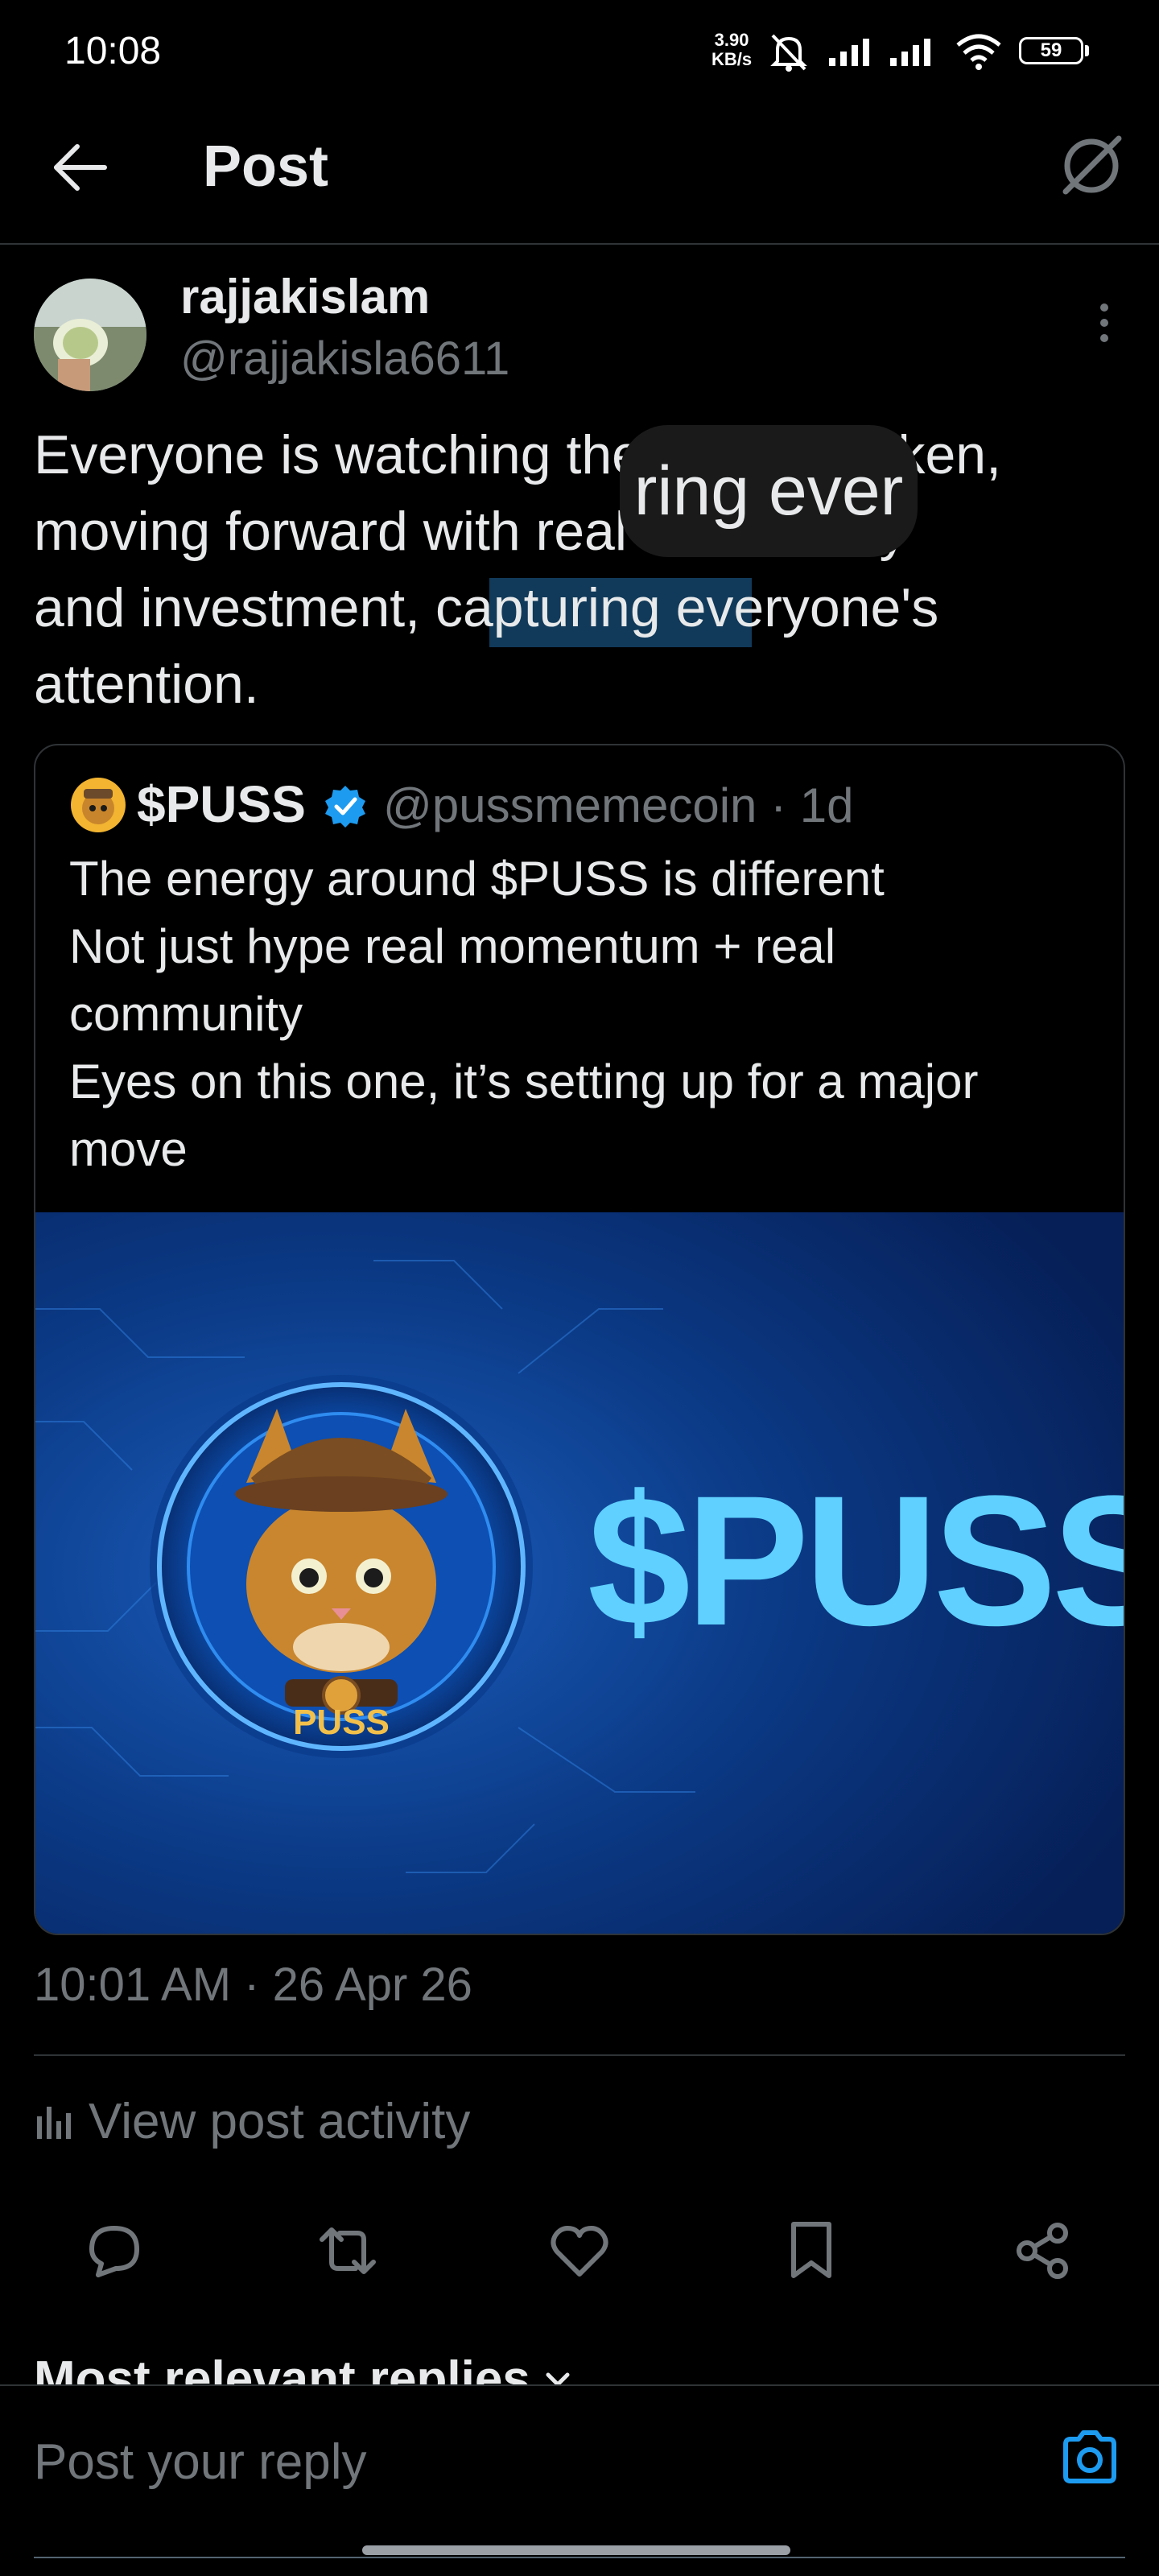  I want to click on post-timestamp: 10:01 AM · 26 Apr 26, so click(253, 1985).